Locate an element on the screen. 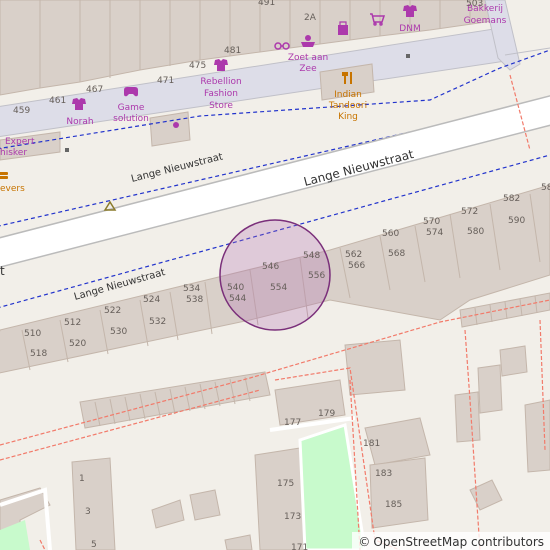 The width and height of the screenshot is (550, 550). house-number: 560 is located at coordinates (390, 234).